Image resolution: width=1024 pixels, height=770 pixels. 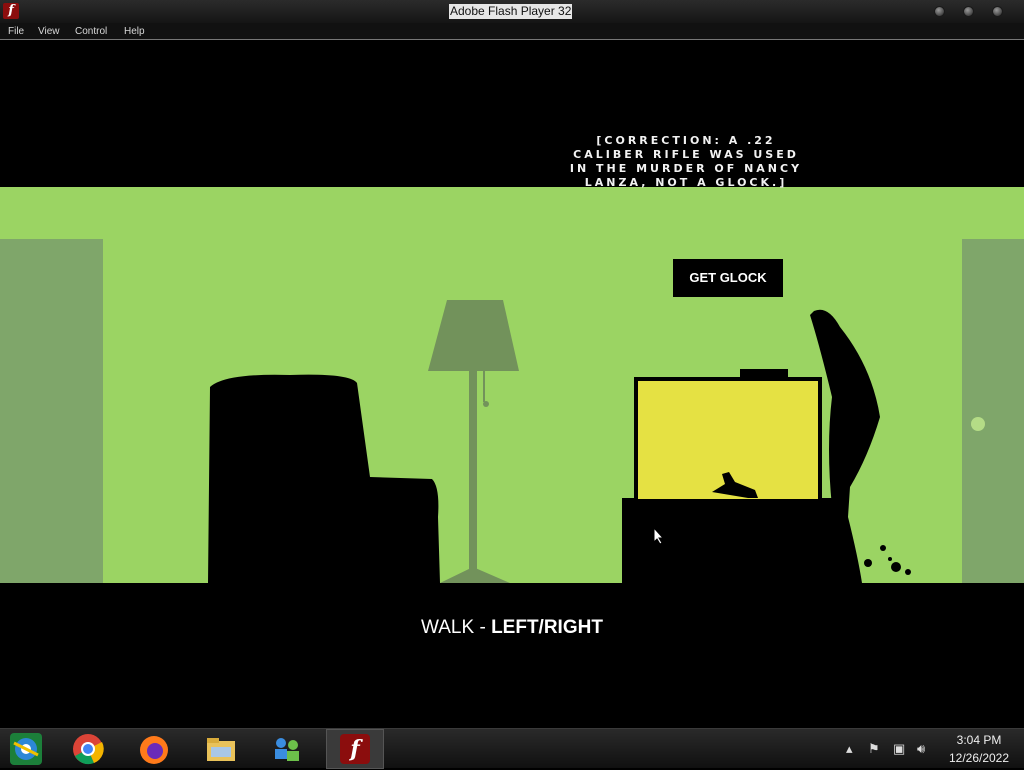 I want to click on instruction-action: WALK -, so click(x=456, y=627).